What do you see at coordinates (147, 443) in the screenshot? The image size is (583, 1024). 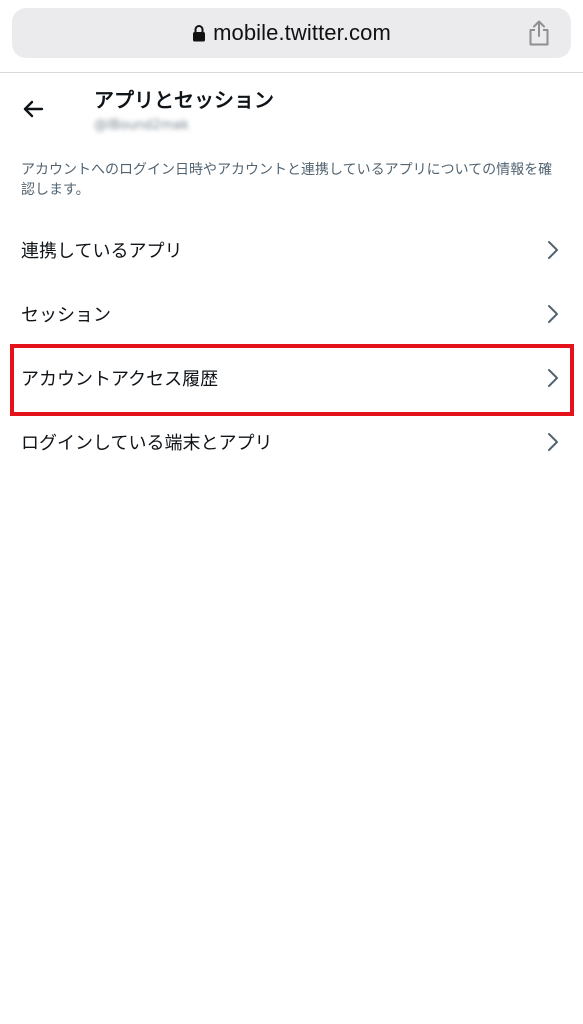 I see `menu-item-label: ログインしている端末とアプリ` at bounding box center [147, 443].